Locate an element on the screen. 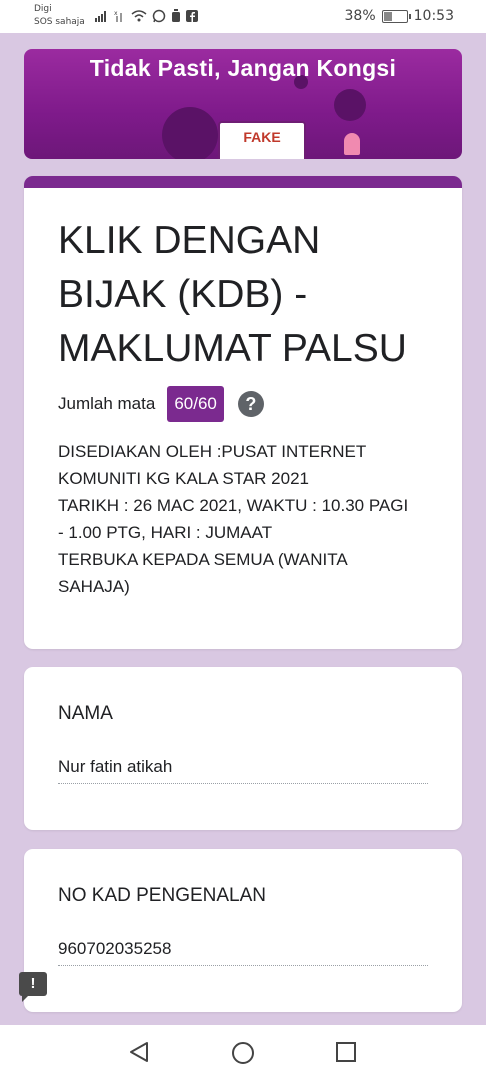  carrier-name: Digi is located at coordinates (43, 9).